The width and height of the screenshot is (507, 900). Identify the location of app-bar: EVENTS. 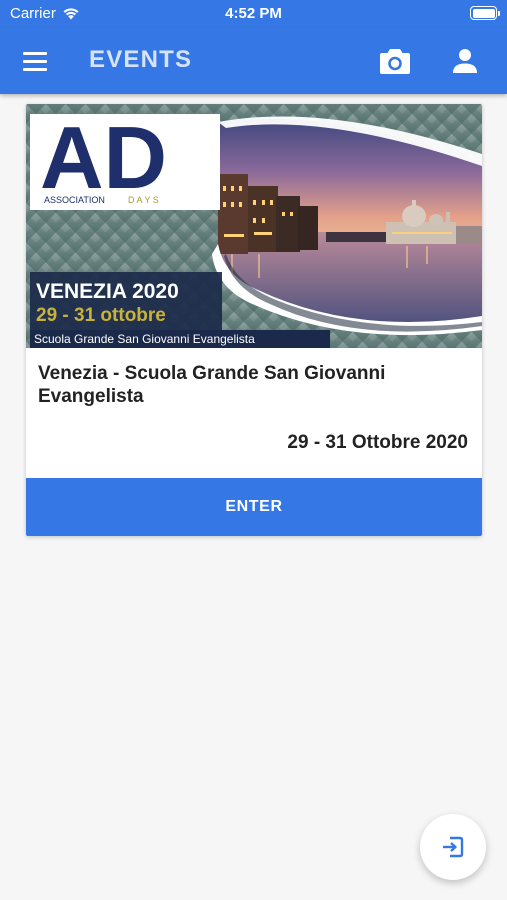
(253, 61).